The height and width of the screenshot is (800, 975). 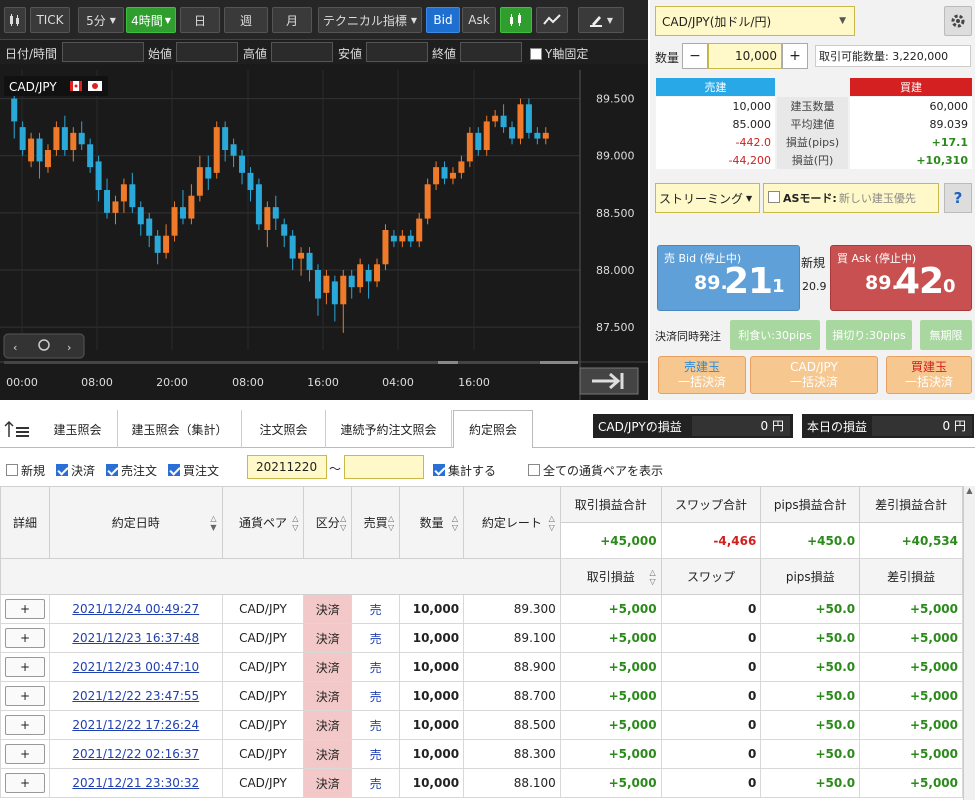 What do you see at coordinates (695, 56) in the screenshot?
I see `quantity-decrement-button: −` at bounding box center [695, 56].